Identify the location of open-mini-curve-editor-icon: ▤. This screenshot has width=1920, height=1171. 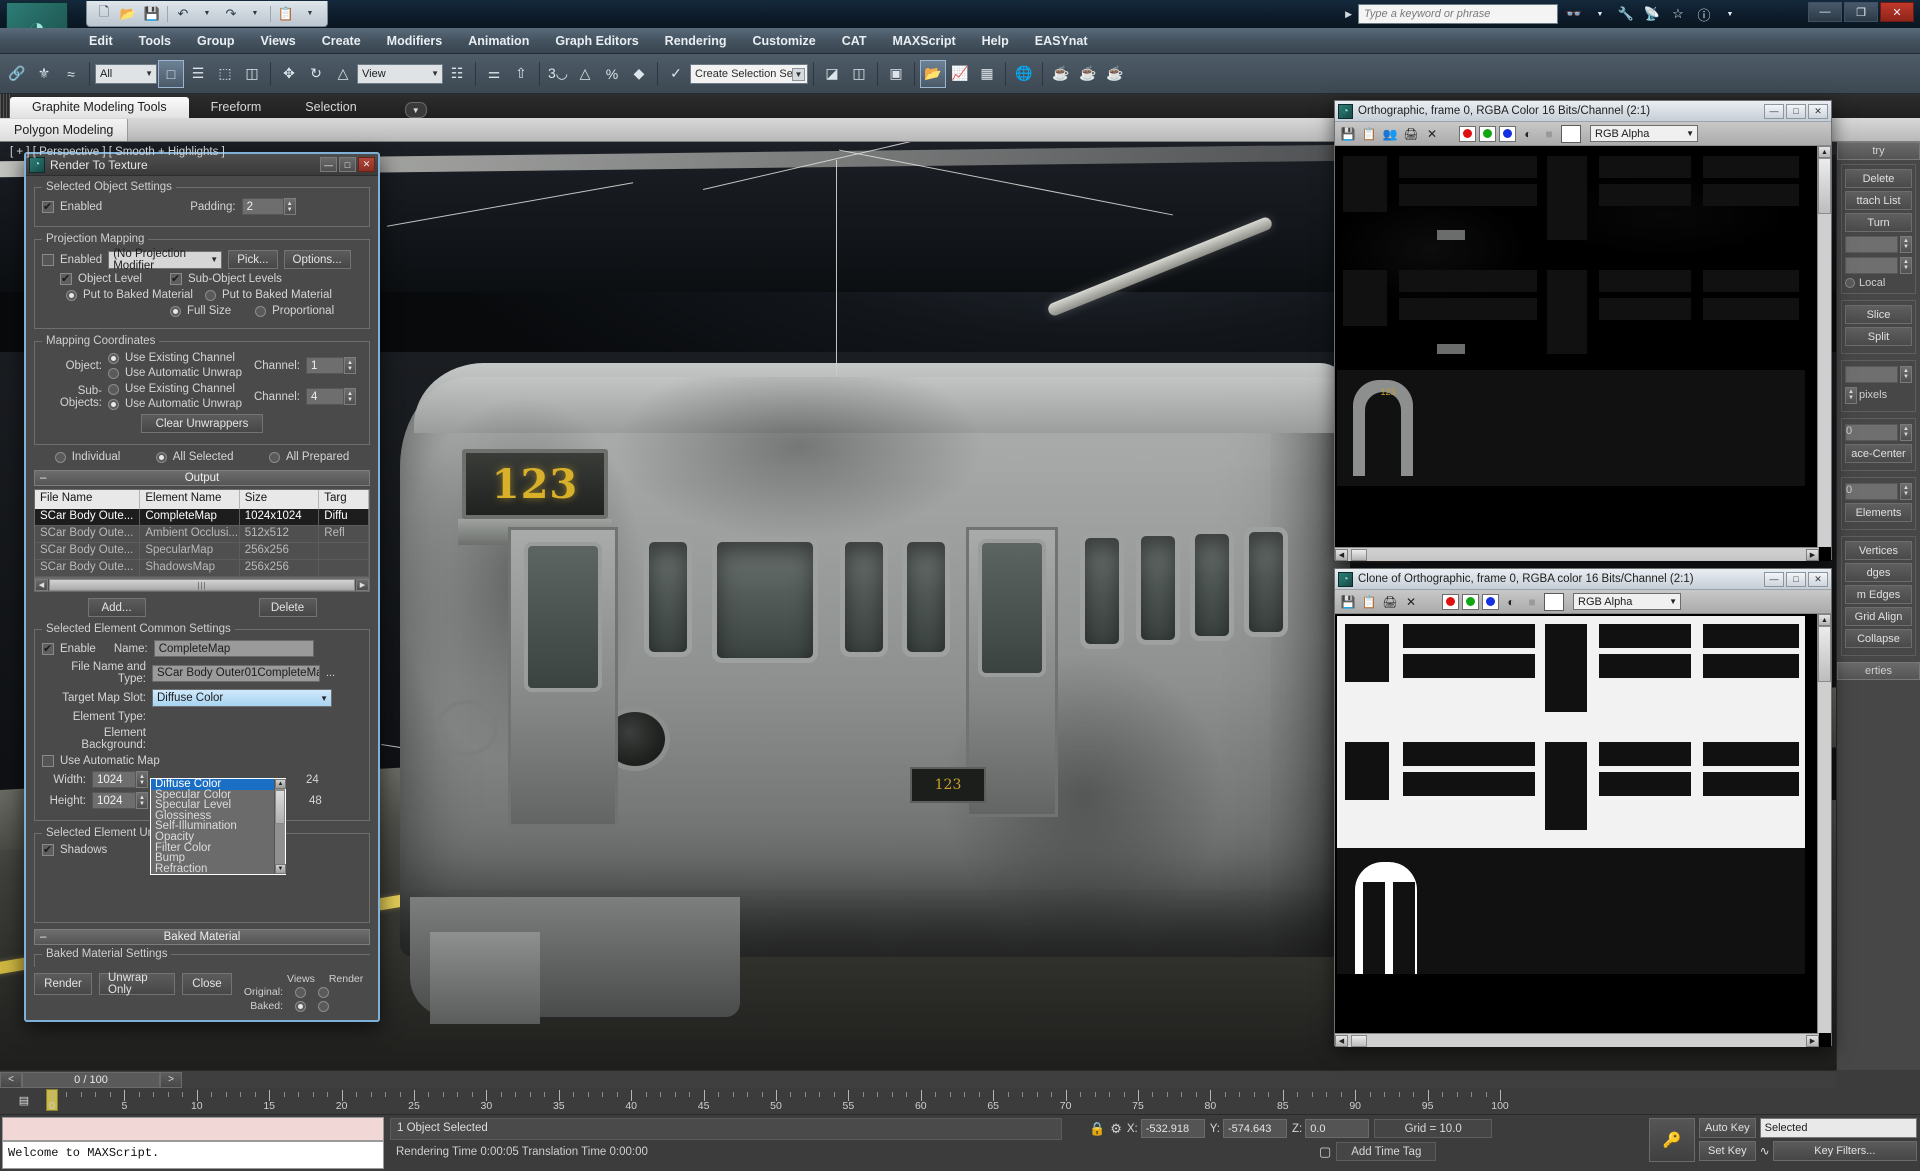
(24, 1100).